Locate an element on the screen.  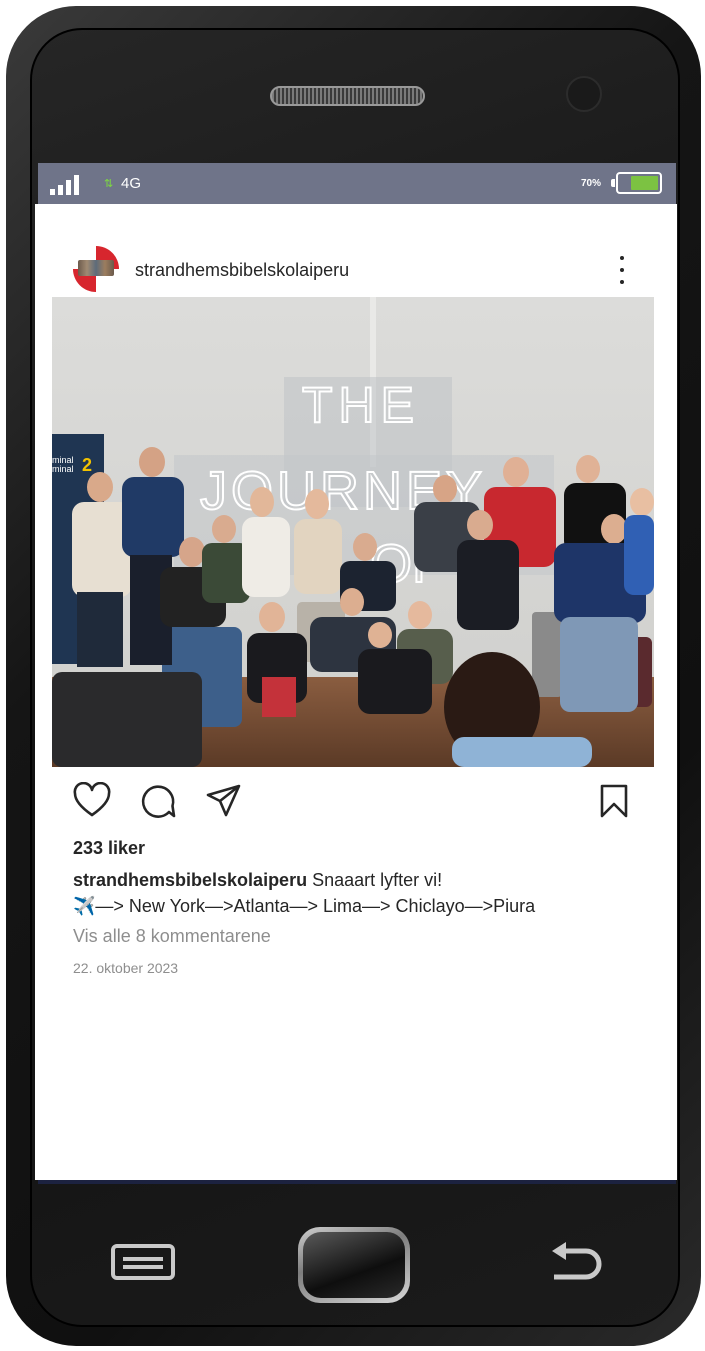
battery-icon is located at coordinates (636, 183).